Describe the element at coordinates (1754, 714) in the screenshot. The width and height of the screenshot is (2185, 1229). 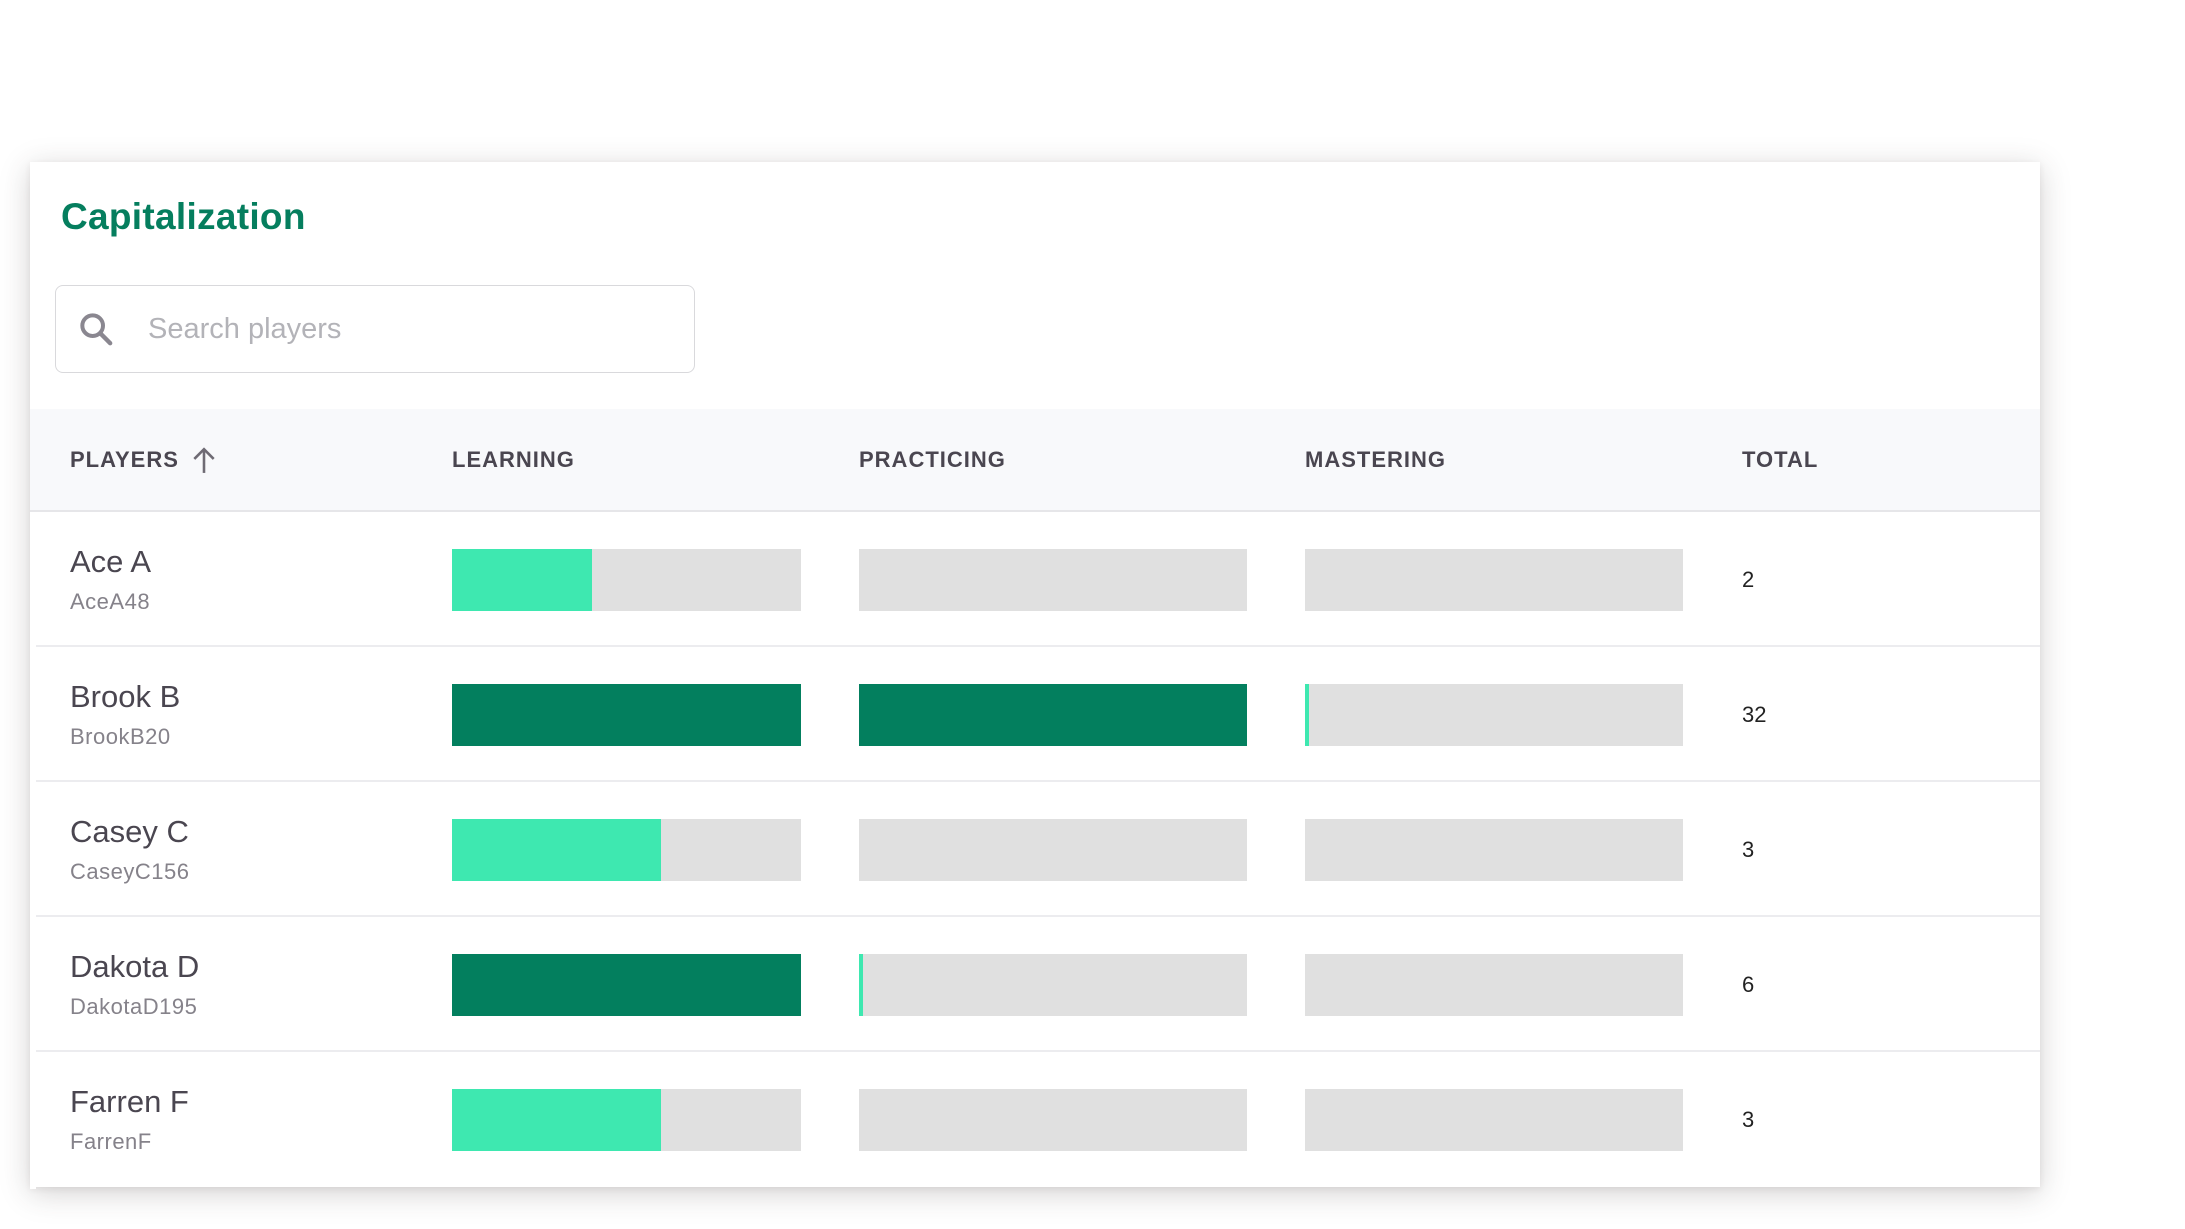
I see `total-count: 32` at that location.